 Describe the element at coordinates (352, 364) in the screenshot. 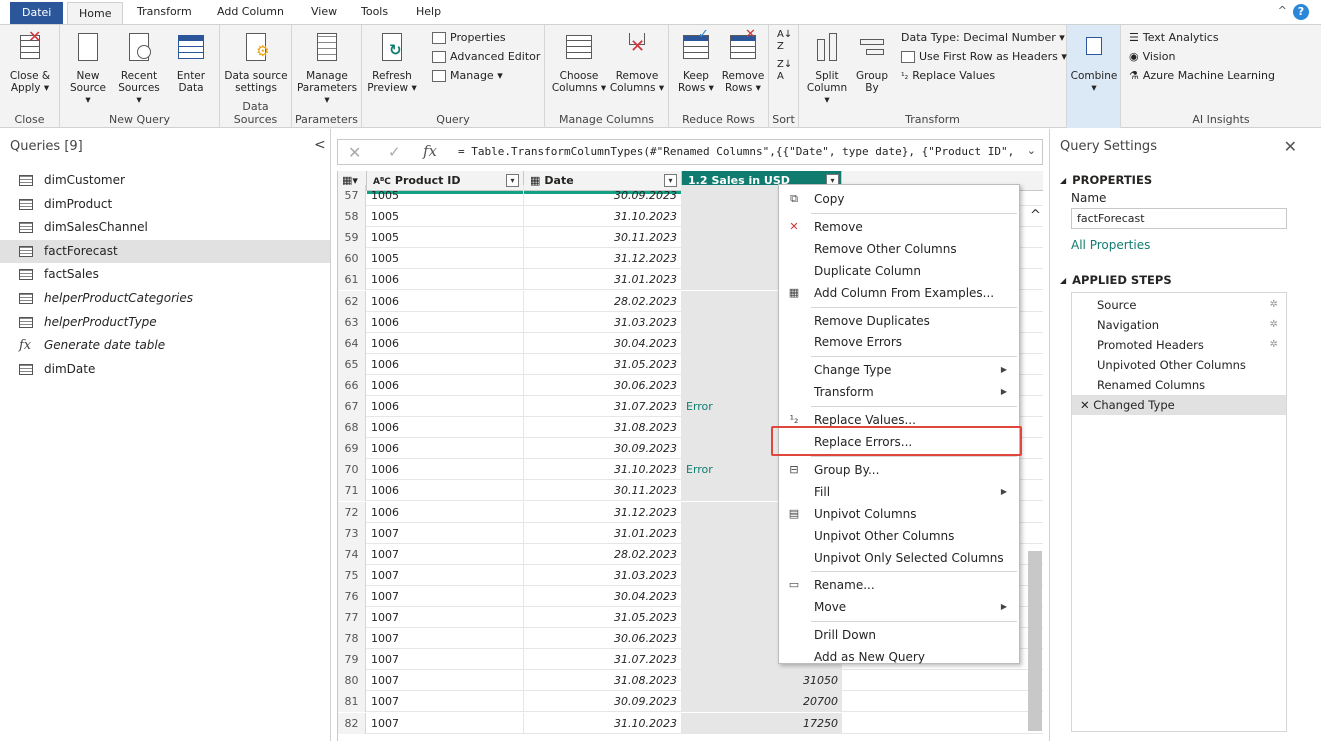

I see `row-number: 65` at that location.